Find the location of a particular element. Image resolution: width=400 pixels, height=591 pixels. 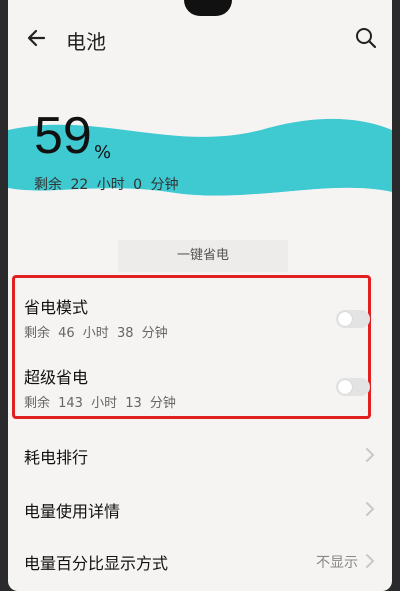

battery-percentage-display-label: 电量百分比显示方式 is located at coordinates (96, 563).